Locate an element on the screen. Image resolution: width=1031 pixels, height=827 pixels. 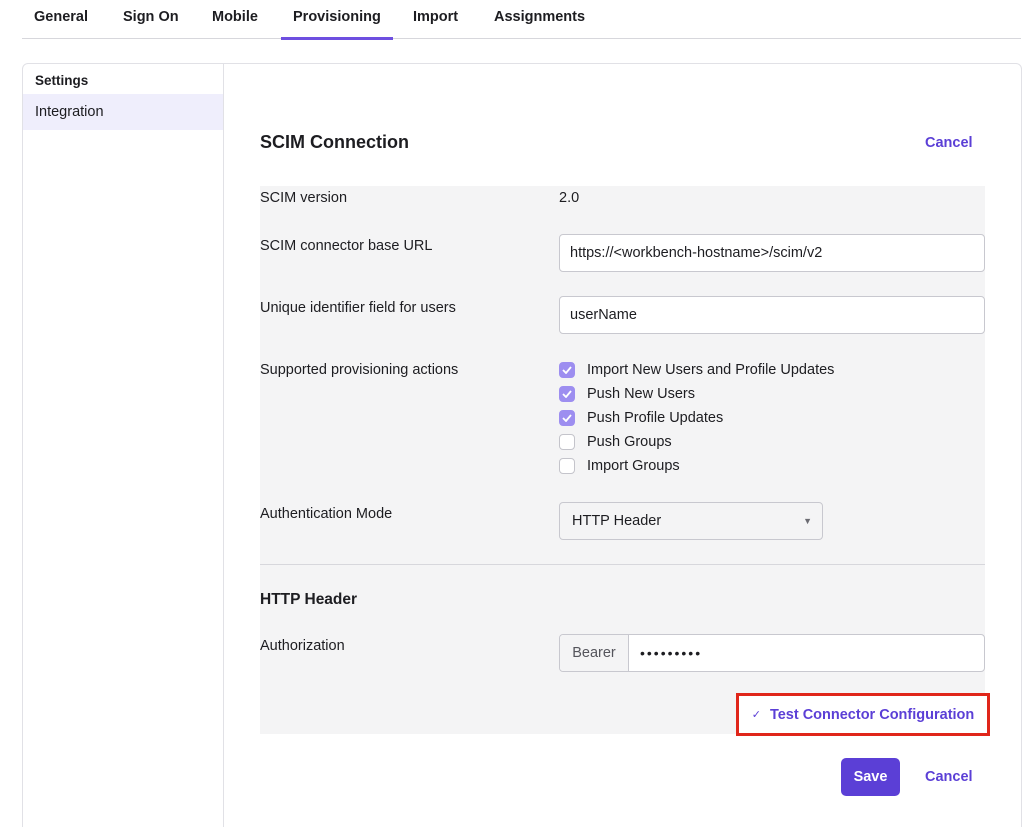
checkbox-label: Import New Users and Profile Updates is located at coordinates (711, 370).